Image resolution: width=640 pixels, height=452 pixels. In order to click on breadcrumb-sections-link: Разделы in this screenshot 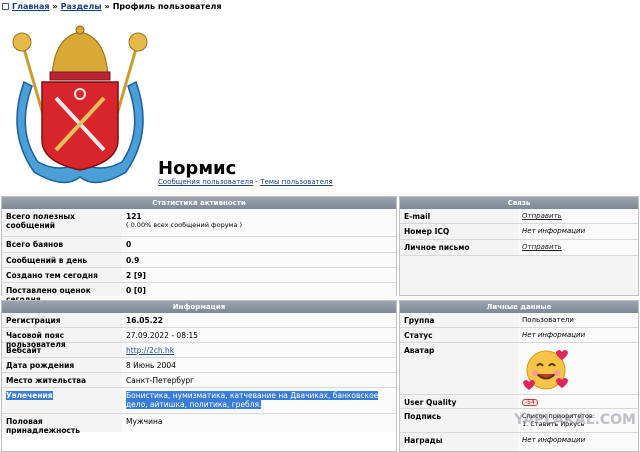, I will do `click(81, 6)`.